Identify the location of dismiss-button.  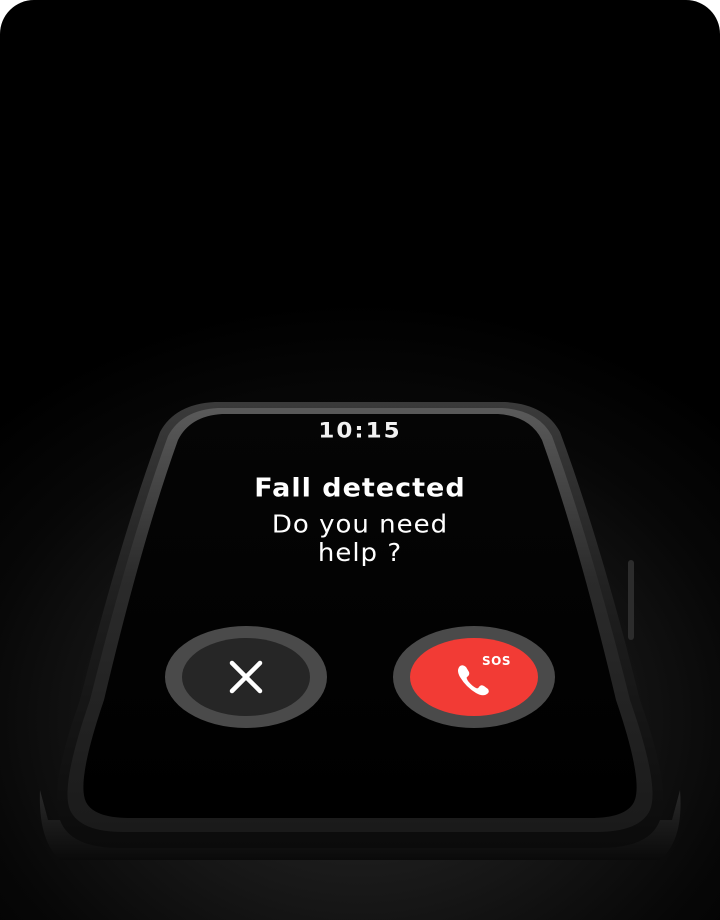
(246, 677).